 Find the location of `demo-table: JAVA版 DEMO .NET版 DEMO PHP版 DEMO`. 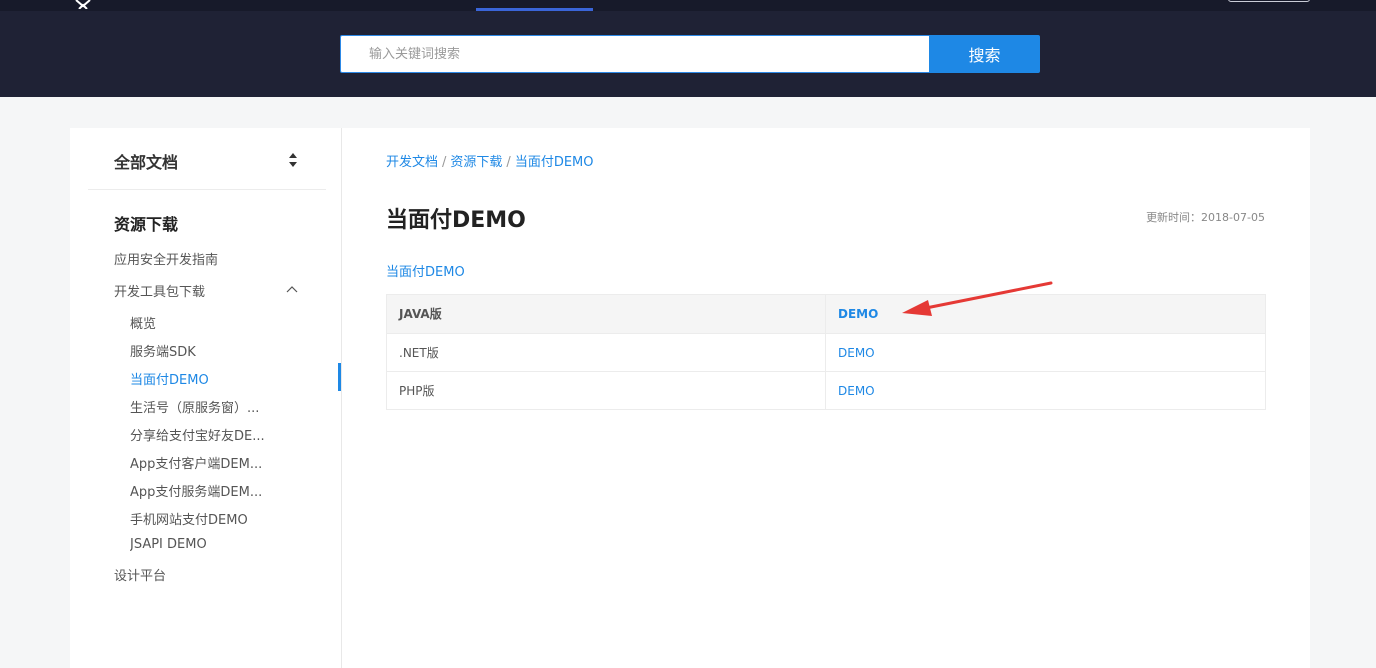

demo-table: JAVA版 DEMO .NET版 DEMO PHP版 DEMO is located at coordinates (826, 352).